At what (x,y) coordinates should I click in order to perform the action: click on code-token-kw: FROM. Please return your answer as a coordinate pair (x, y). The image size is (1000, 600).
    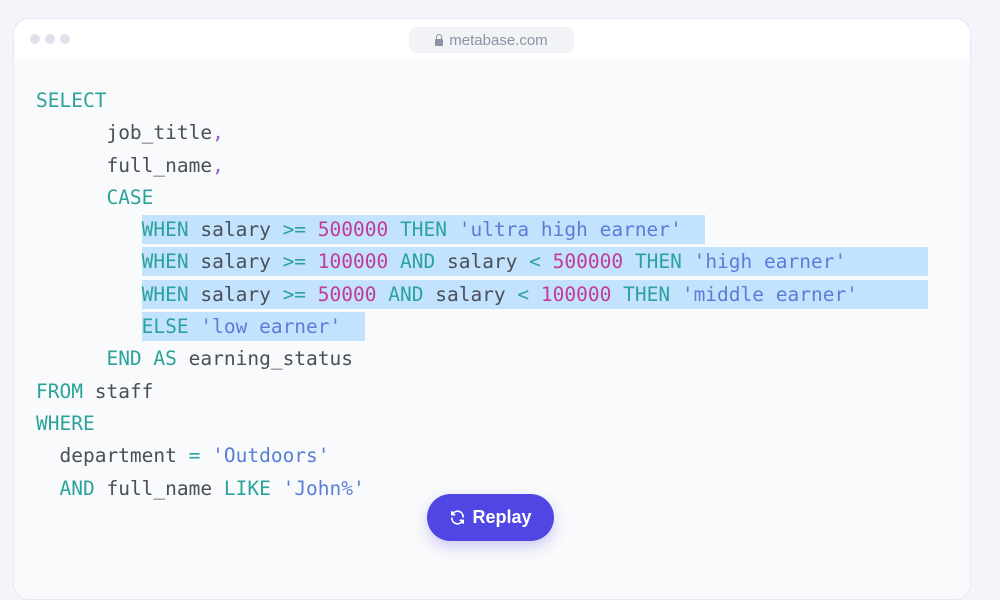
    Looking at the image, I should click on (59, 391).